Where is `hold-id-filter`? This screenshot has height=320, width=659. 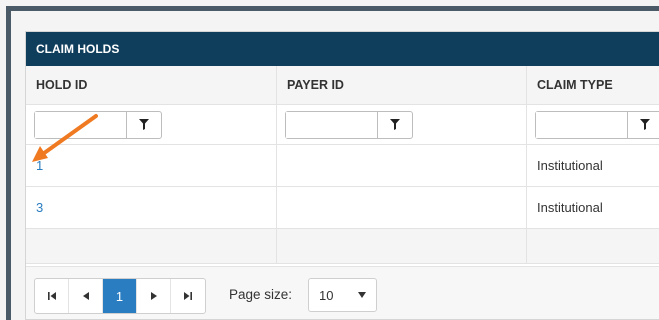
hold-id-filter is located at coordinates (98, 124).